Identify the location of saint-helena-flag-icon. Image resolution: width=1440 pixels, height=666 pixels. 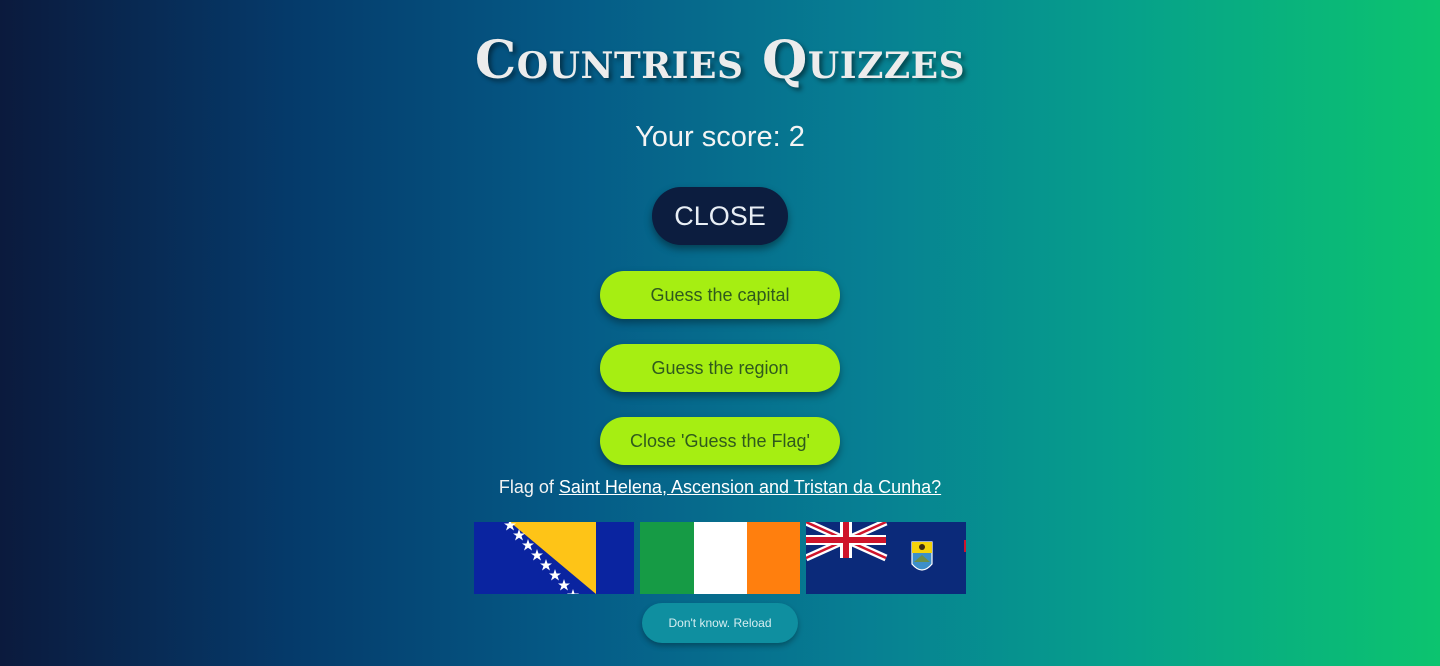
(886, 558).